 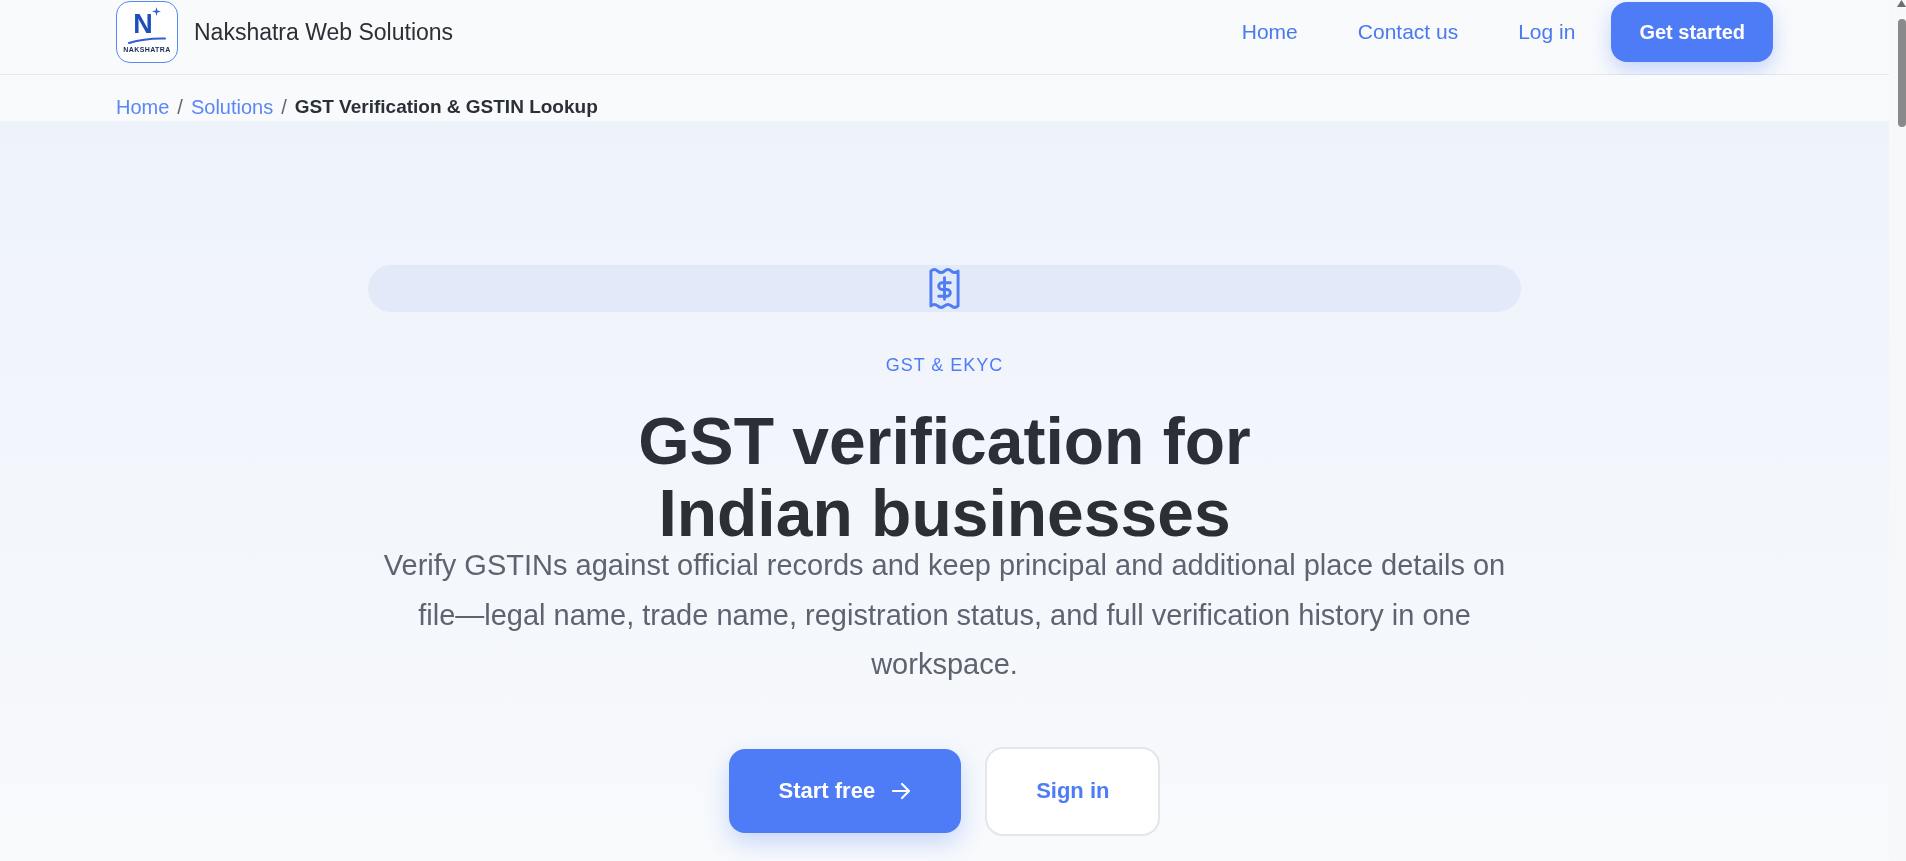 What do you see at coordinates (1547, 32) in the screenshot?
I see `nav-link: Log in` at bounding box center [1547, 32].